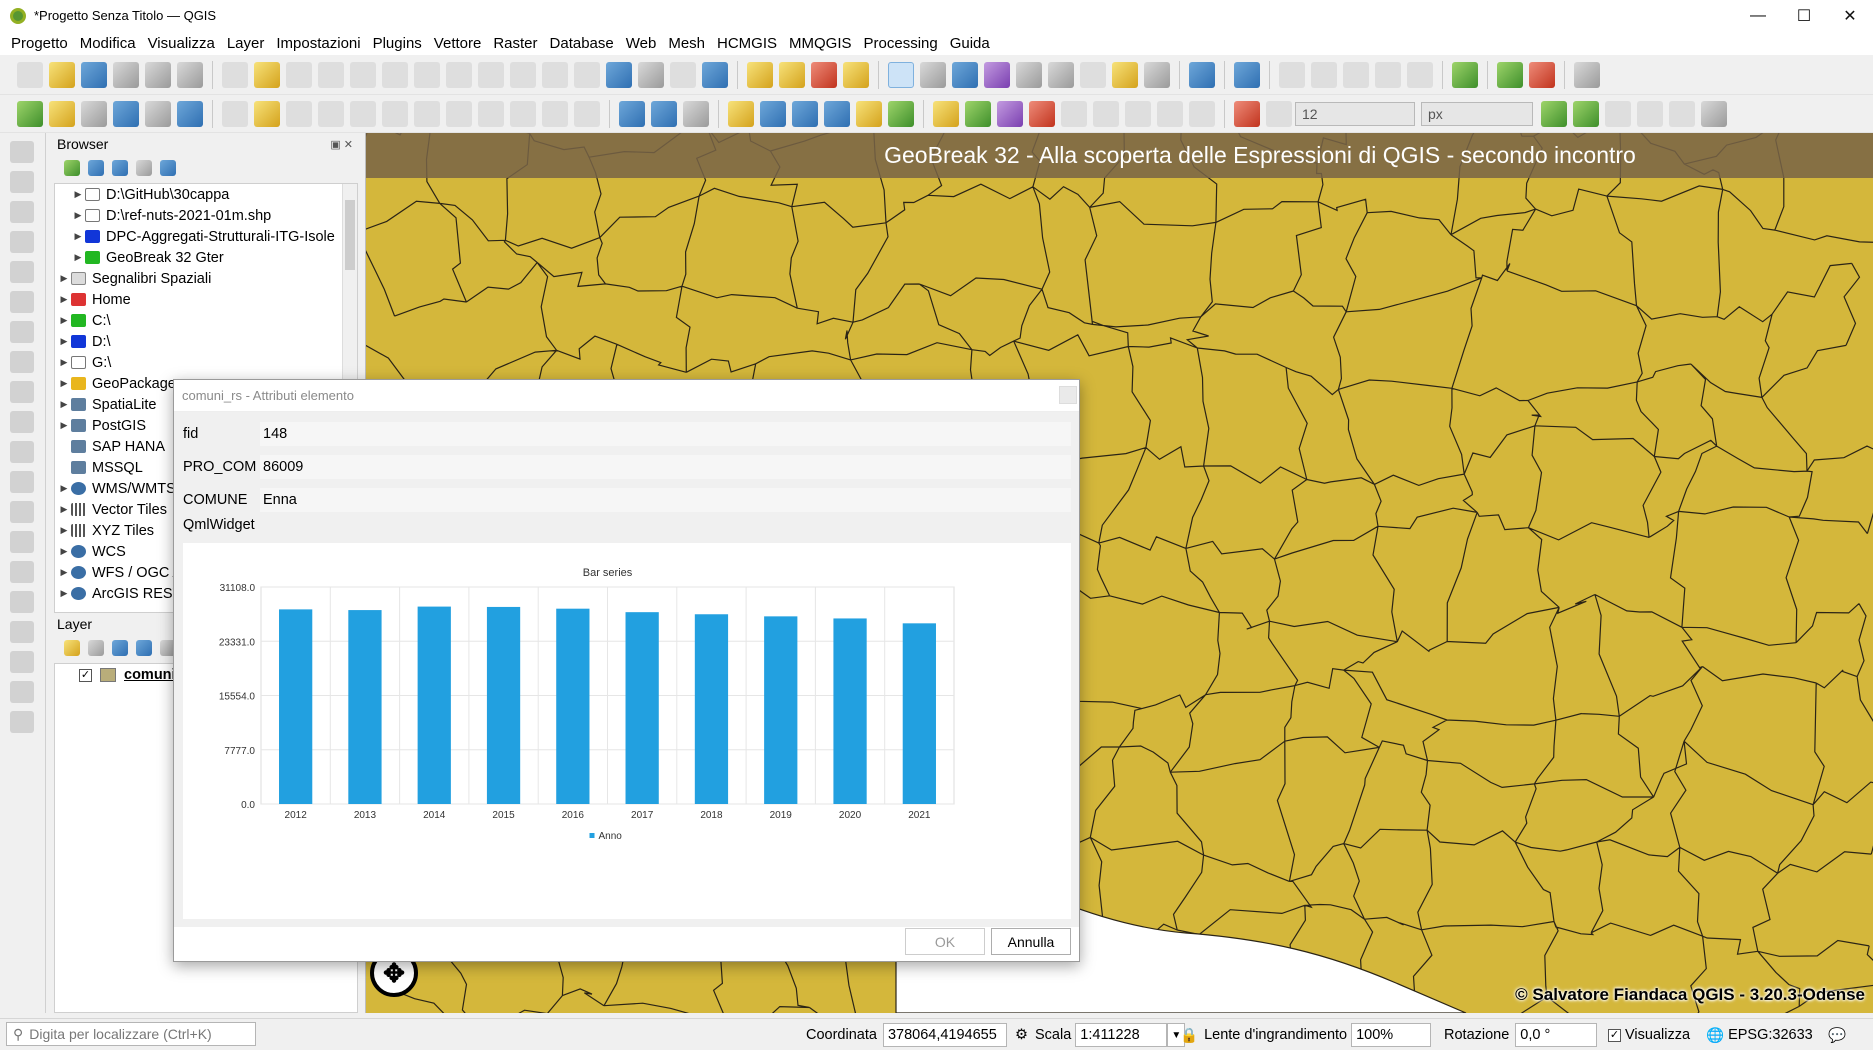  I want to click on show-bookmarks-icon, so click(651, 74).